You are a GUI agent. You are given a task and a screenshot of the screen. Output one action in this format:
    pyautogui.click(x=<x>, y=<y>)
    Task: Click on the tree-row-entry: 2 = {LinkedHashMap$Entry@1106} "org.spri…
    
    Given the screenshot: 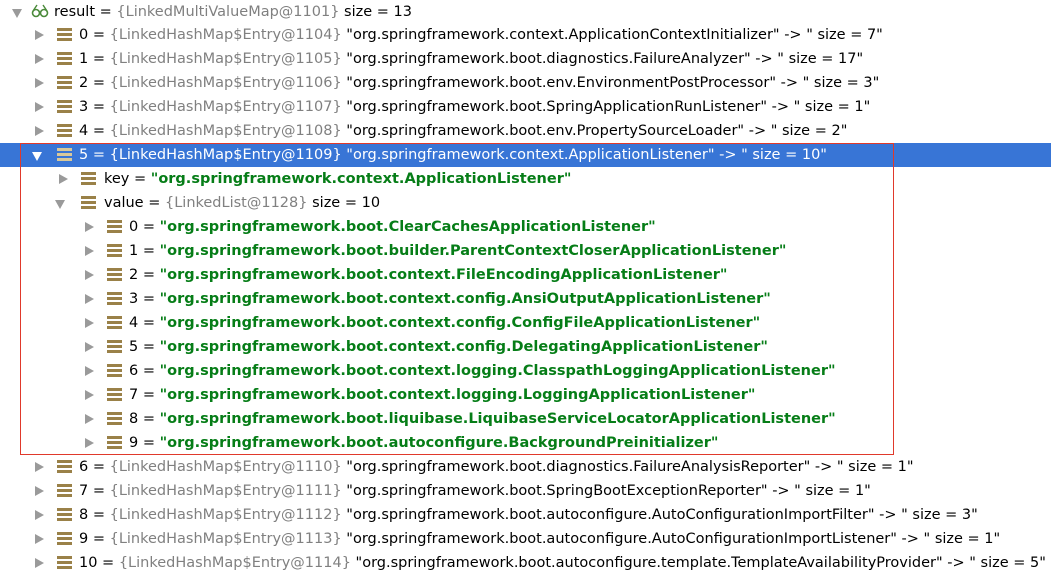 What is the action you would take?
    pyautogui.click(x=525, y=83)
    